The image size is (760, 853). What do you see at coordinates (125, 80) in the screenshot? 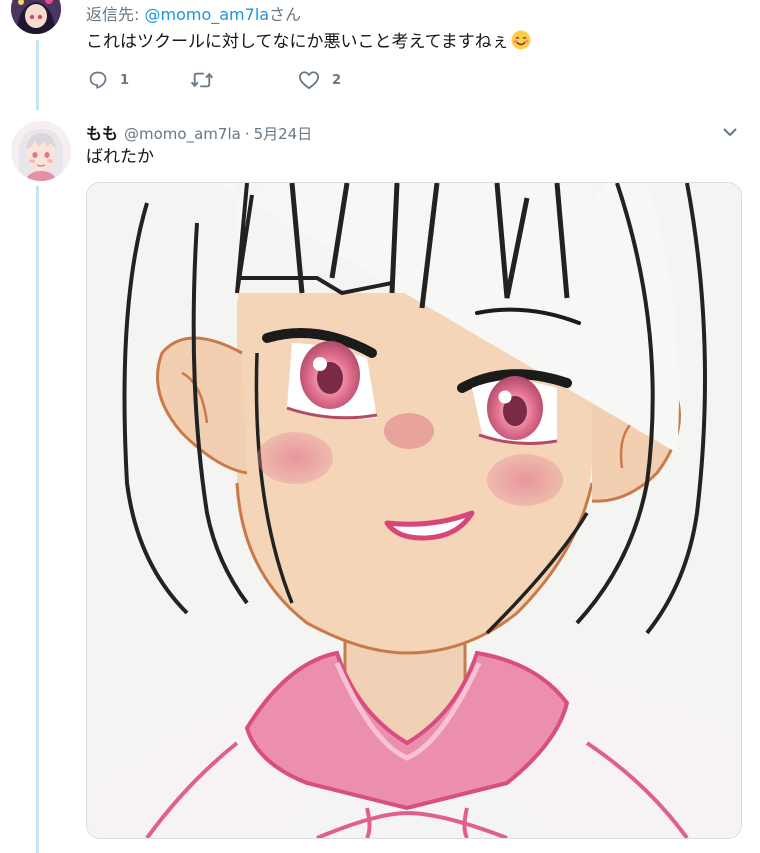
I see `reply-count: 1` at bounding box center [125, 80].